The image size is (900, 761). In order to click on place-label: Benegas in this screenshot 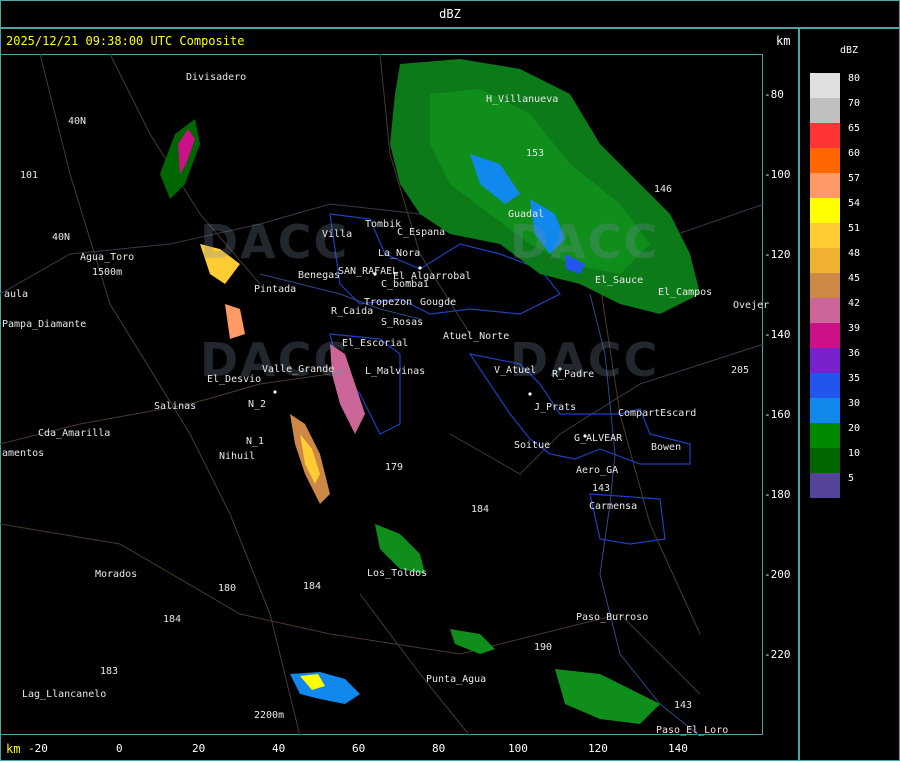, I will do `click(319, 275)`.